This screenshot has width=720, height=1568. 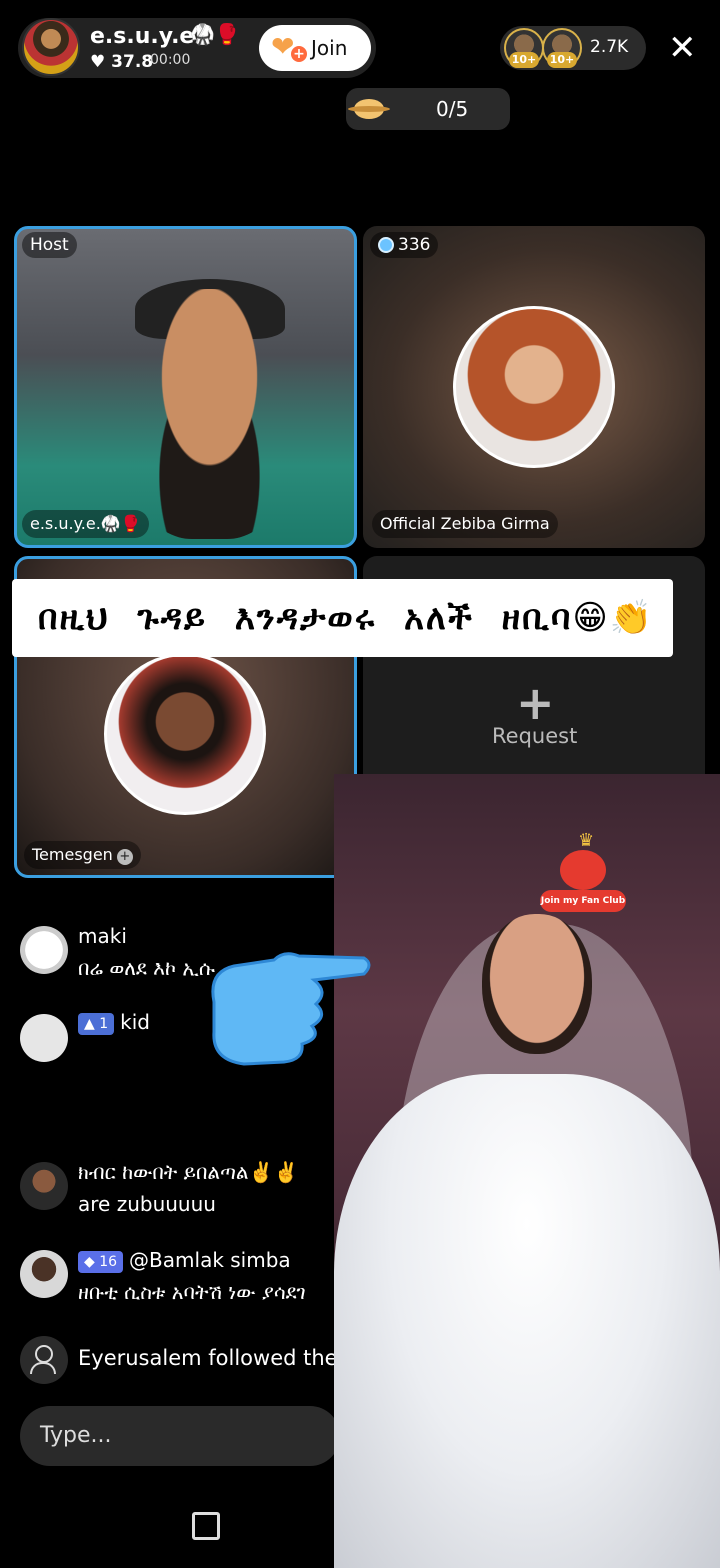 I want to click on host-tag: Host, so click(x=49, y=245).